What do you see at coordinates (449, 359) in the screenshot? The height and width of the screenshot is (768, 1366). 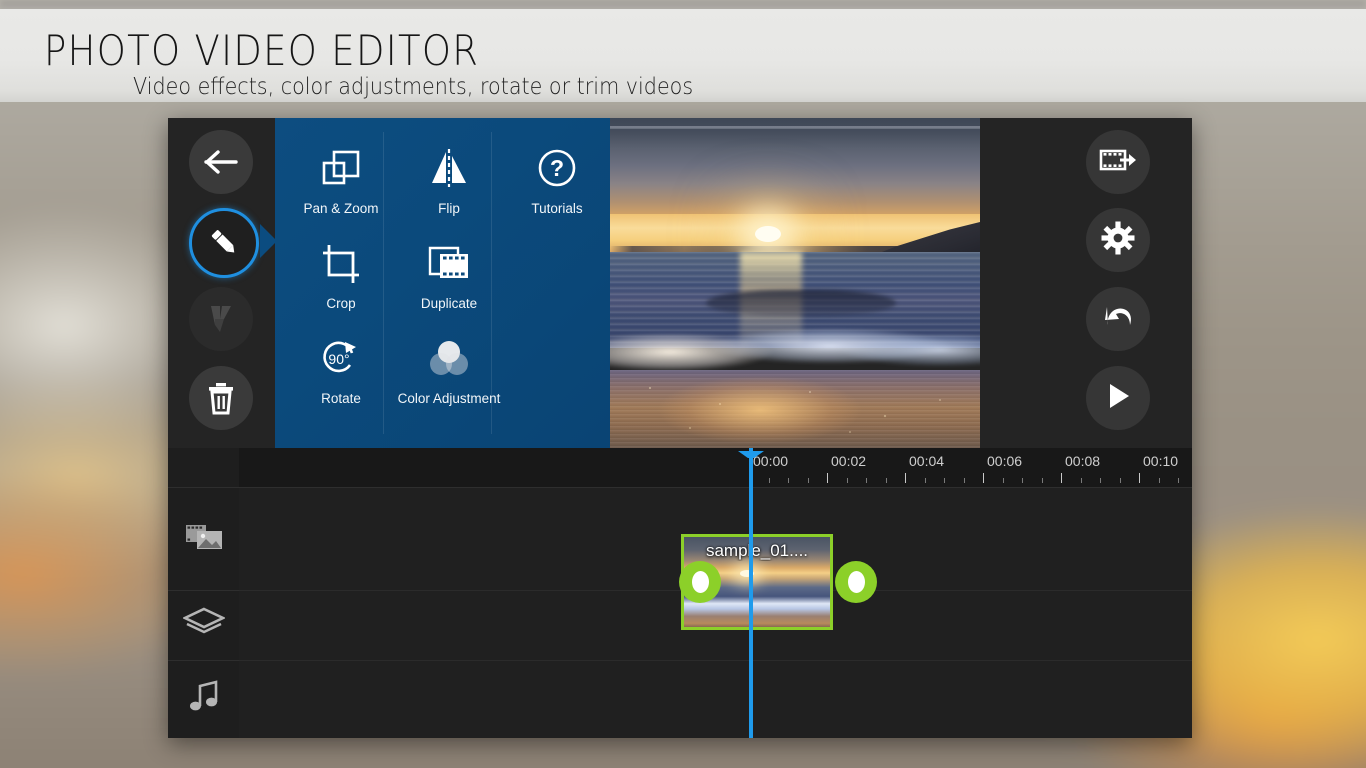 I see `color-circles-icon` at bounding box center [449, 359].